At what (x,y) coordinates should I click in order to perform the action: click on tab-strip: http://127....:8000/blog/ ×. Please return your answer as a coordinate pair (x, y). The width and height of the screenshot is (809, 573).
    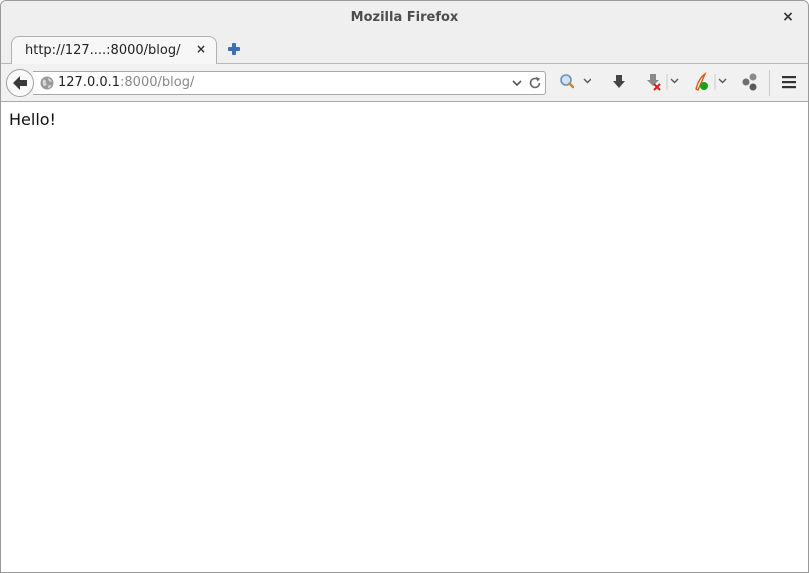
    Looking at the image, I should click on (404, 49).